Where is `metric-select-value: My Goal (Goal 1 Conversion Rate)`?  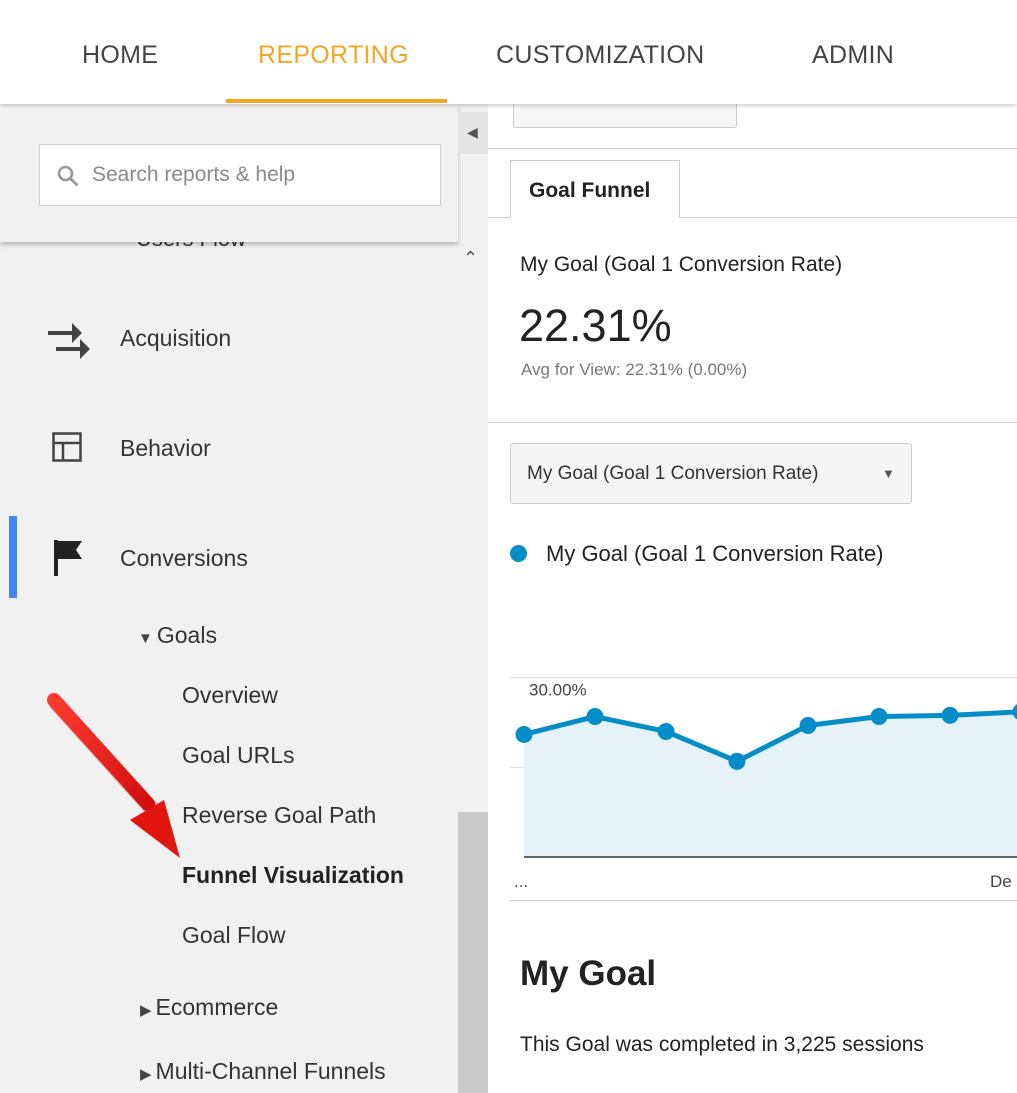
metric-select-value: My Goal (Goal 1 Conversion Rate) is located at coordinates (673, 473).